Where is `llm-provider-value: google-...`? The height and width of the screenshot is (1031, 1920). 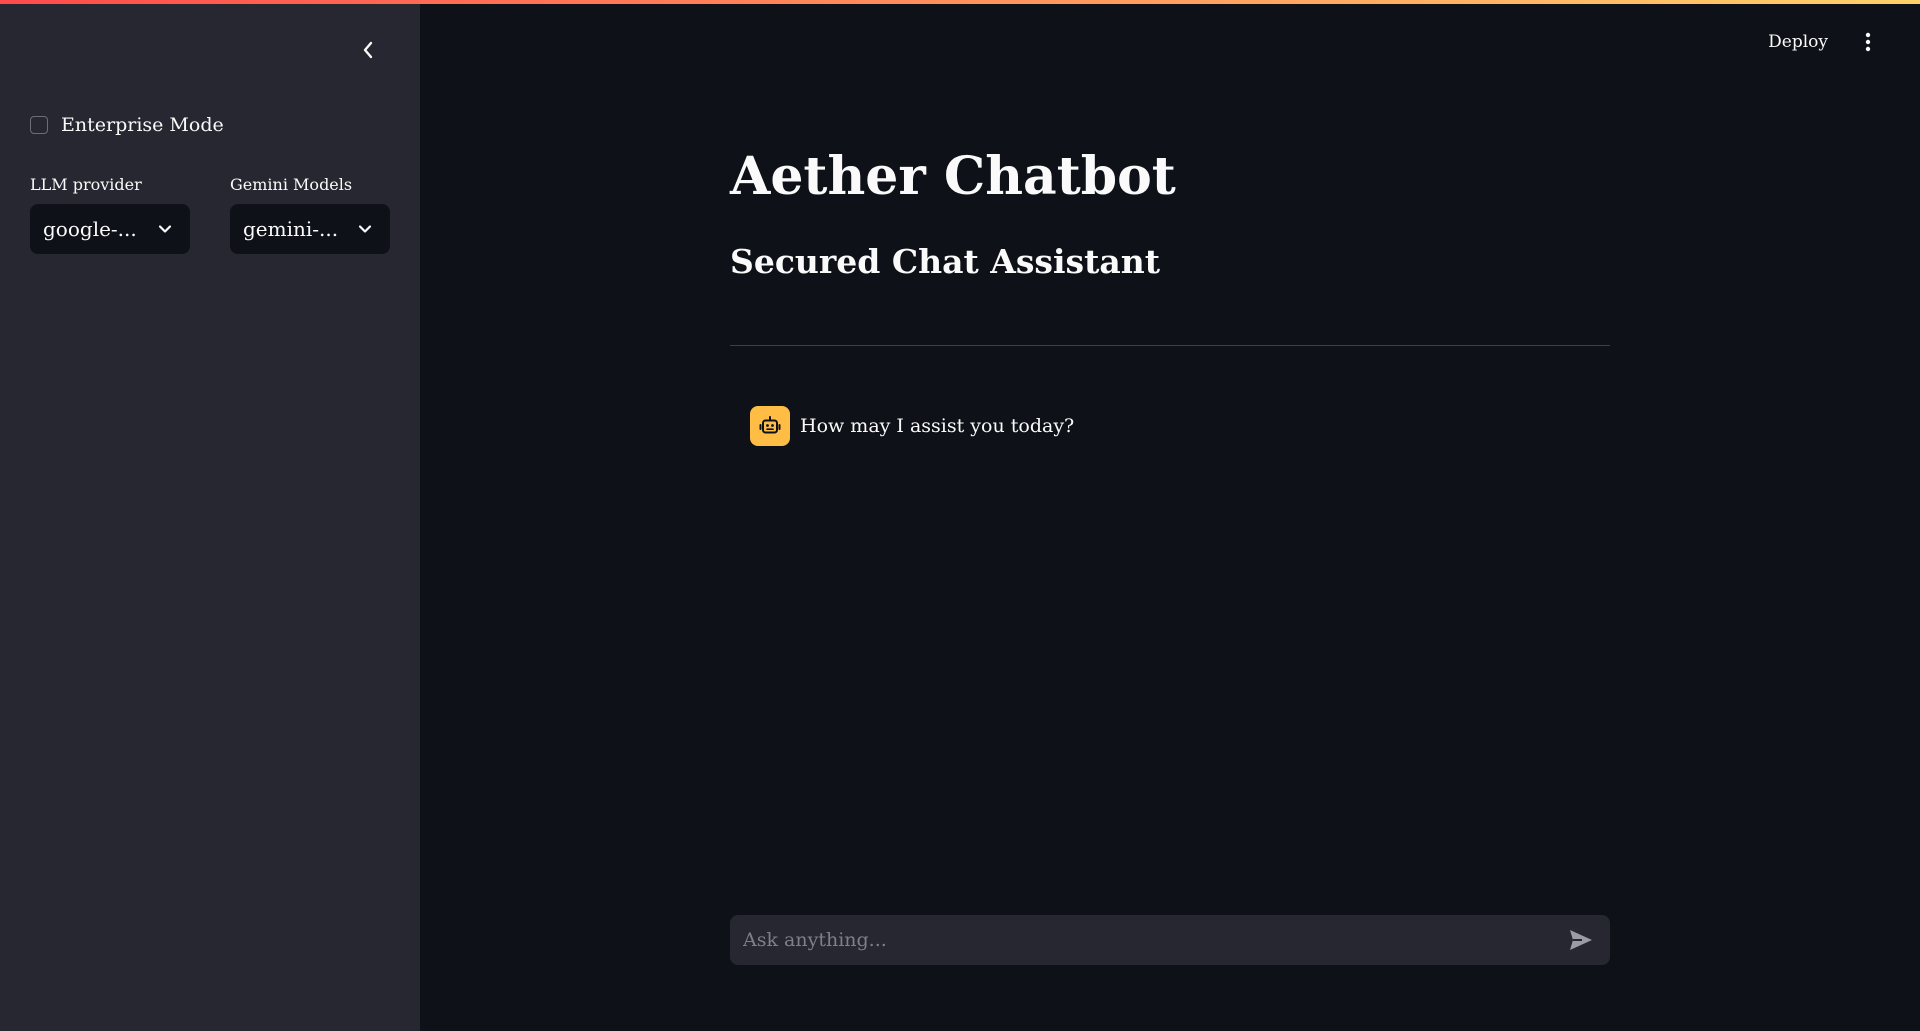
llm-provider-value: google-... is located at coordinates (90, 229).